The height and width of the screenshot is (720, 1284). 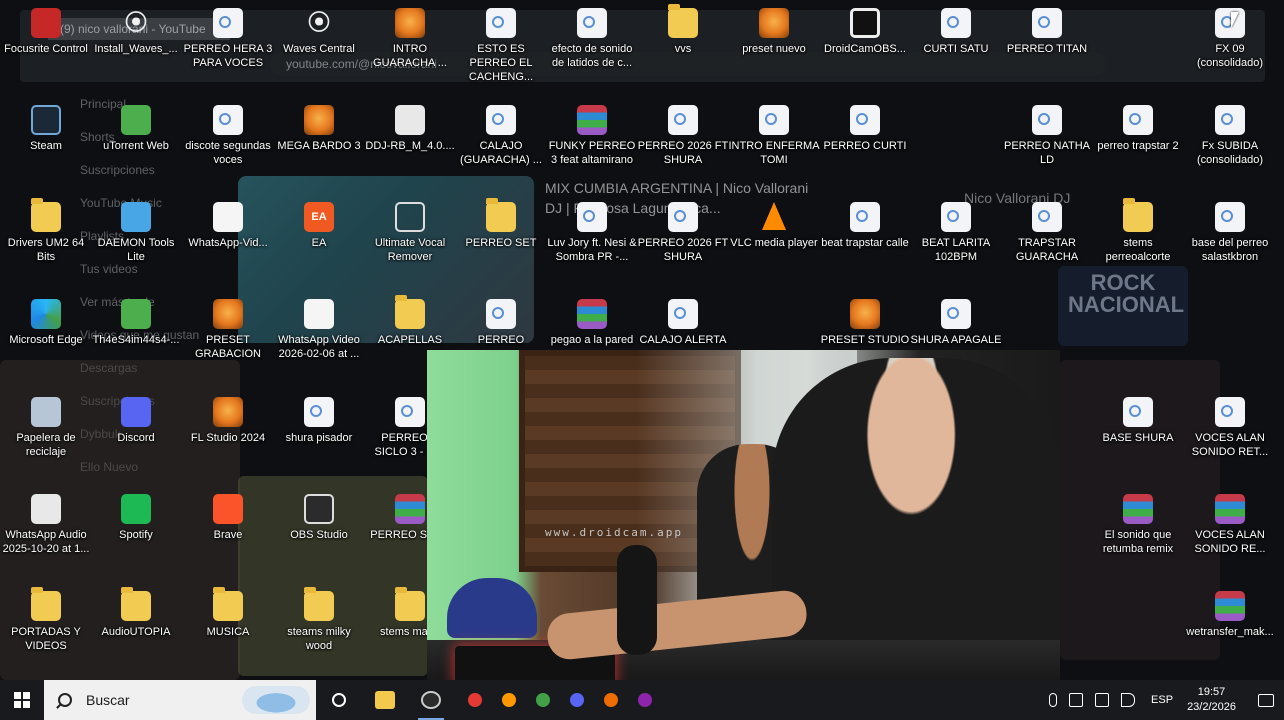 I want to click on desktop-icon: Ultimate Vocal Remover, so click(x=410, y=233).